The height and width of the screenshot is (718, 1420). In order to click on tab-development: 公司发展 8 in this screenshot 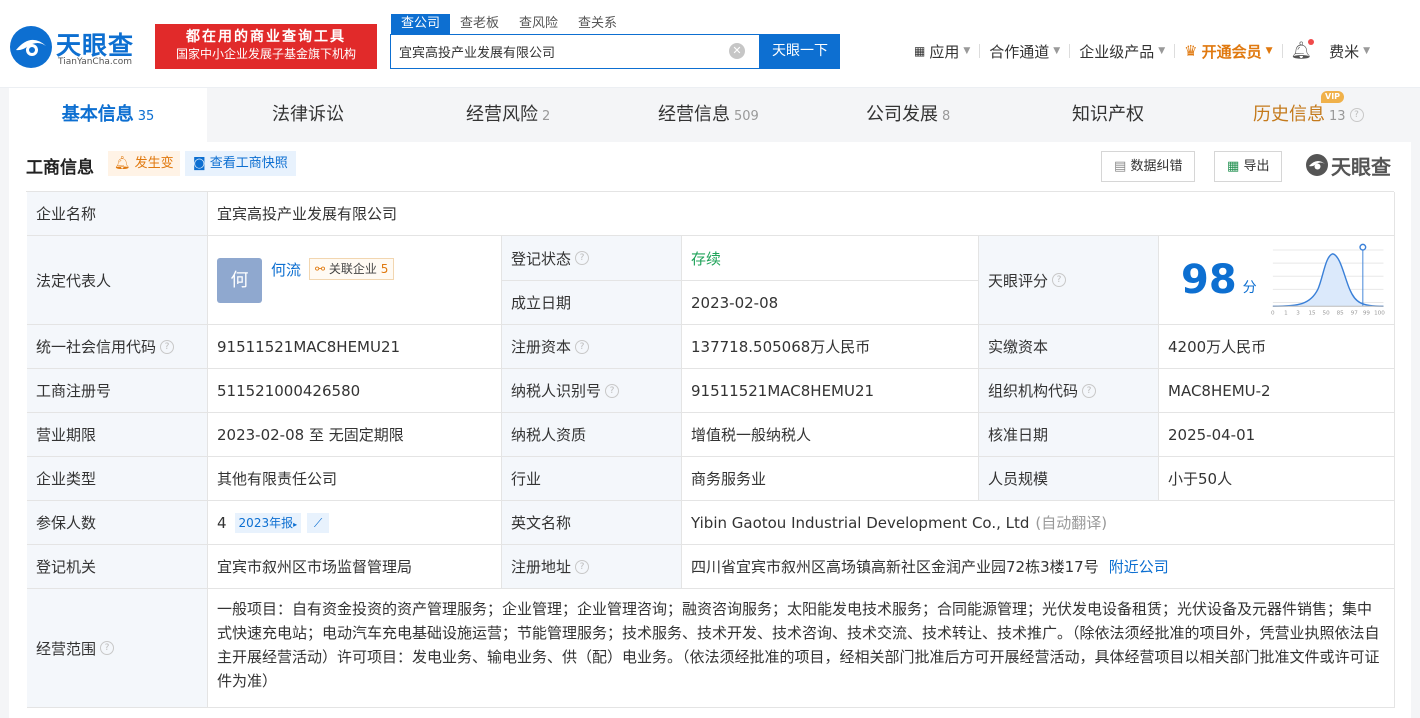, I will do `click(908, 115)`.